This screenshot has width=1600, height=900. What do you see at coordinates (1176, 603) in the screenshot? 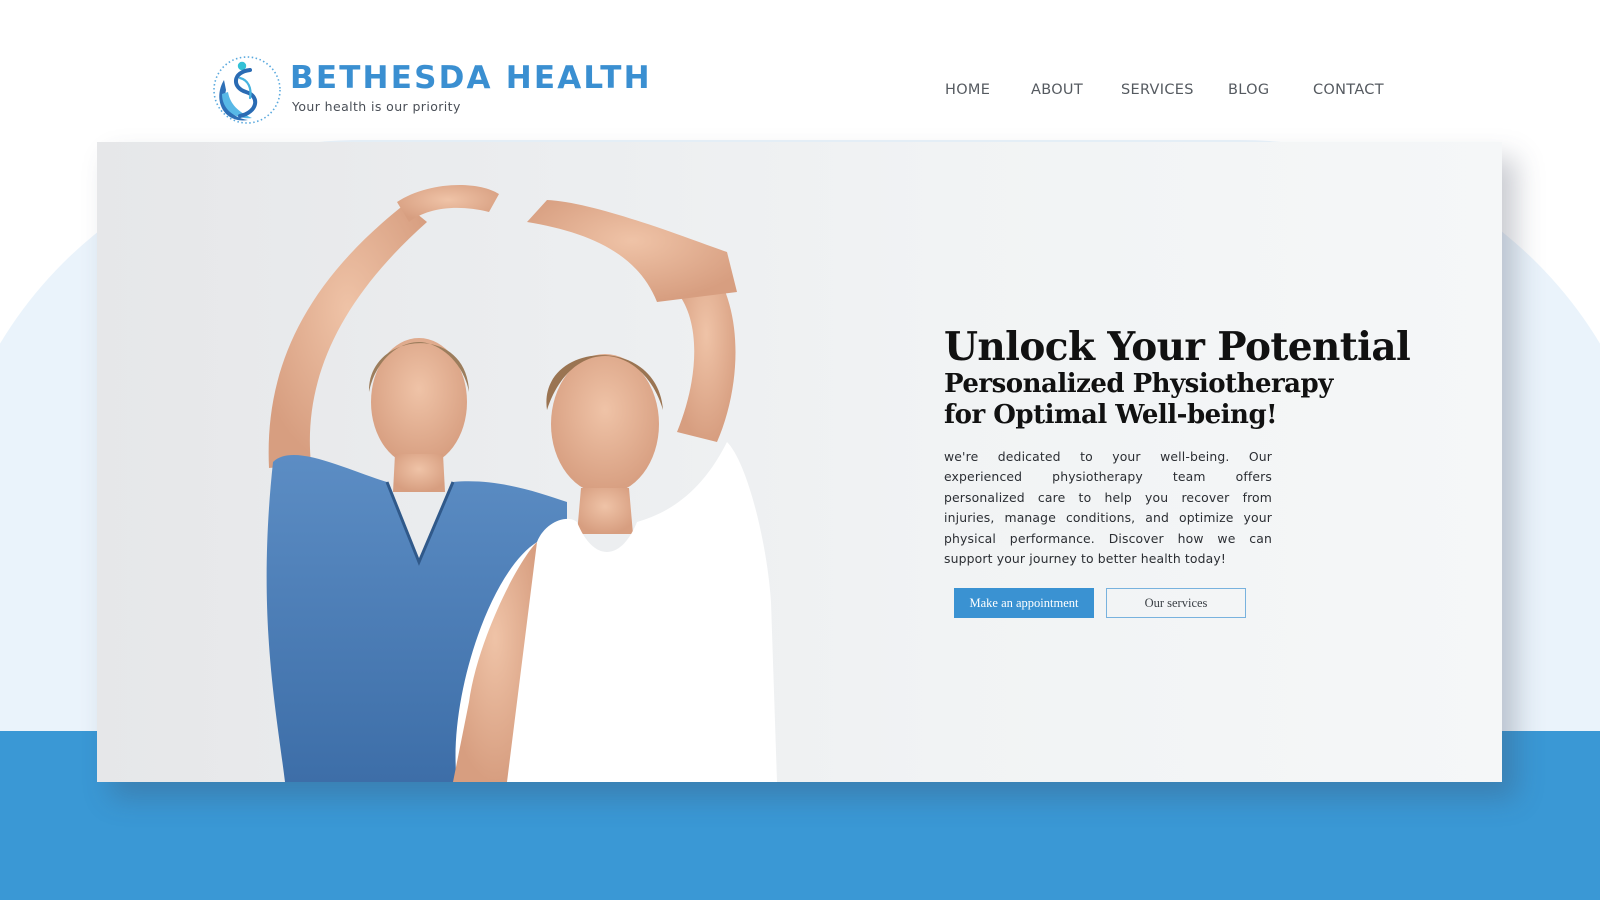
I see `our-services-button: Our services` at bounding box center [1176, 603].